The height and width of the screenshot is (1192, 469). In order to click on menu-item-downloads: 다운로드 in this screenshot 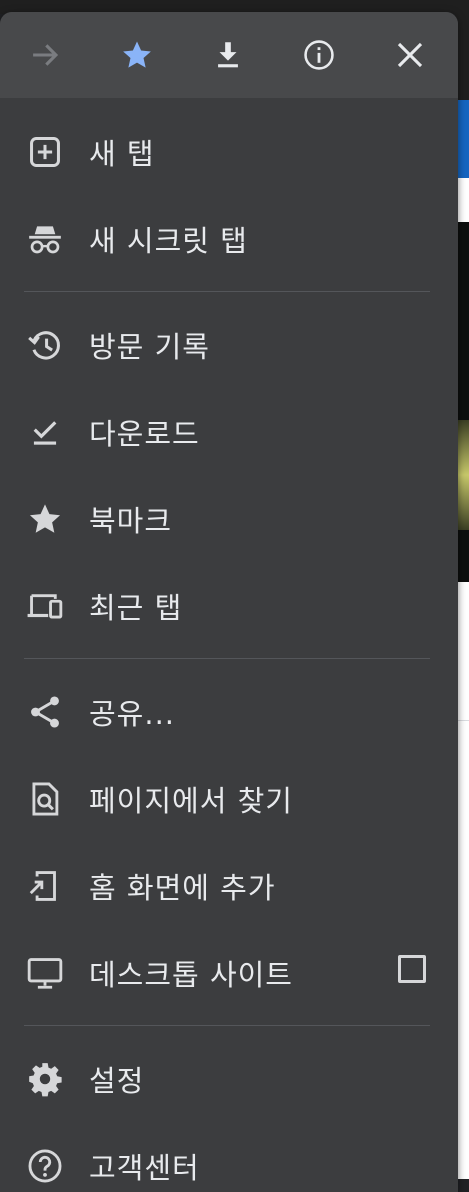, I will do `click(229, 431)`.